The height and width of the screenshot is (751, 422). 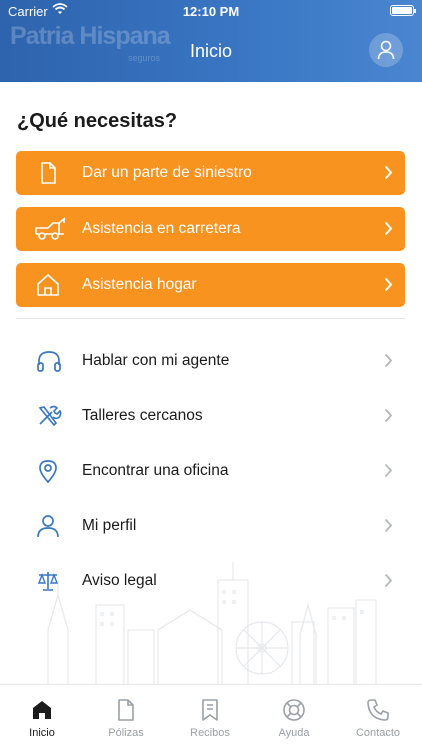 I want to click on menu-item-label: Hablar con mi agente, so click(x=156, y=360).